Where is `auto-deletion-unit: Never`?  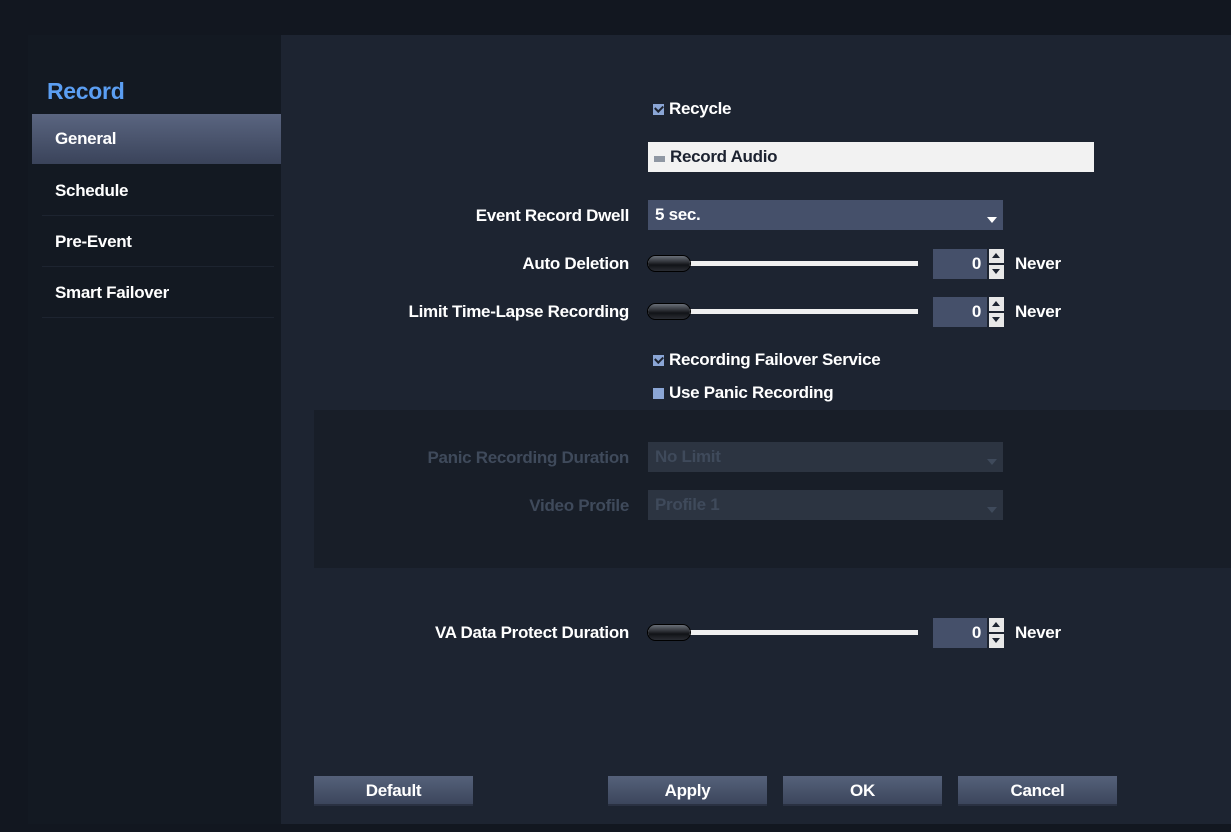 auto-deletion-unit: Never is located at coordinates (1038, 263).